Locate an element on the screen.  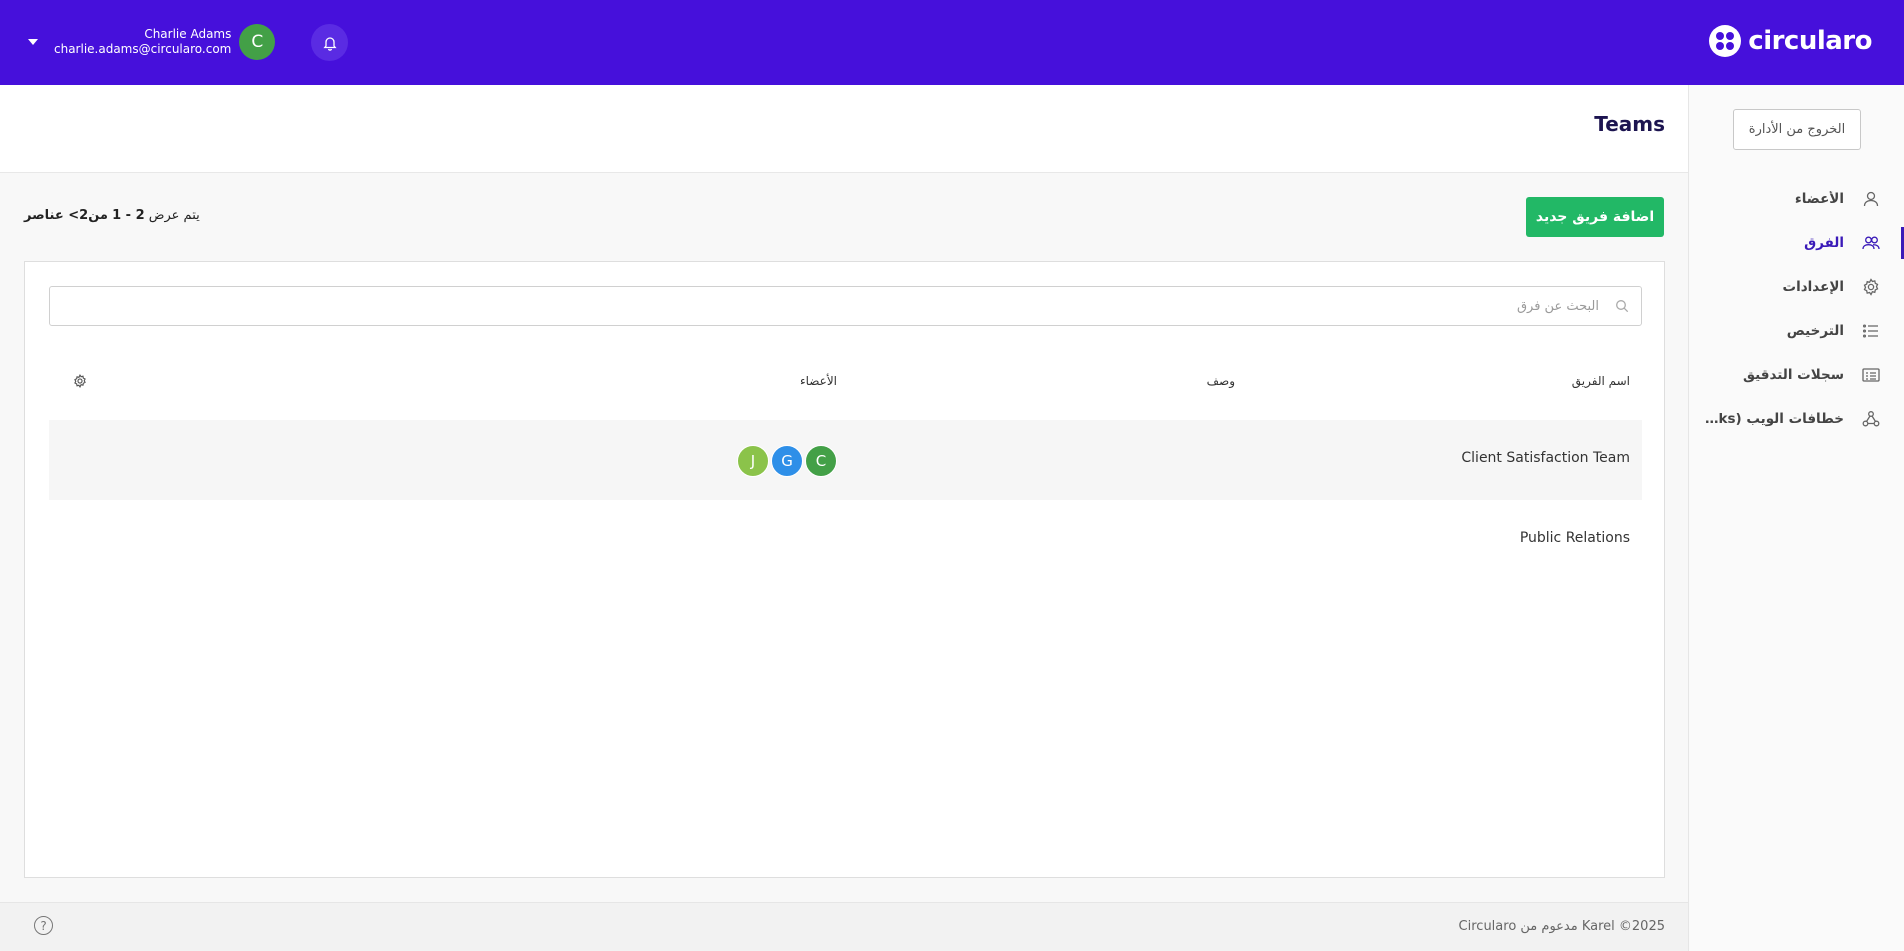
search-input is located at coordinates (851, 306).